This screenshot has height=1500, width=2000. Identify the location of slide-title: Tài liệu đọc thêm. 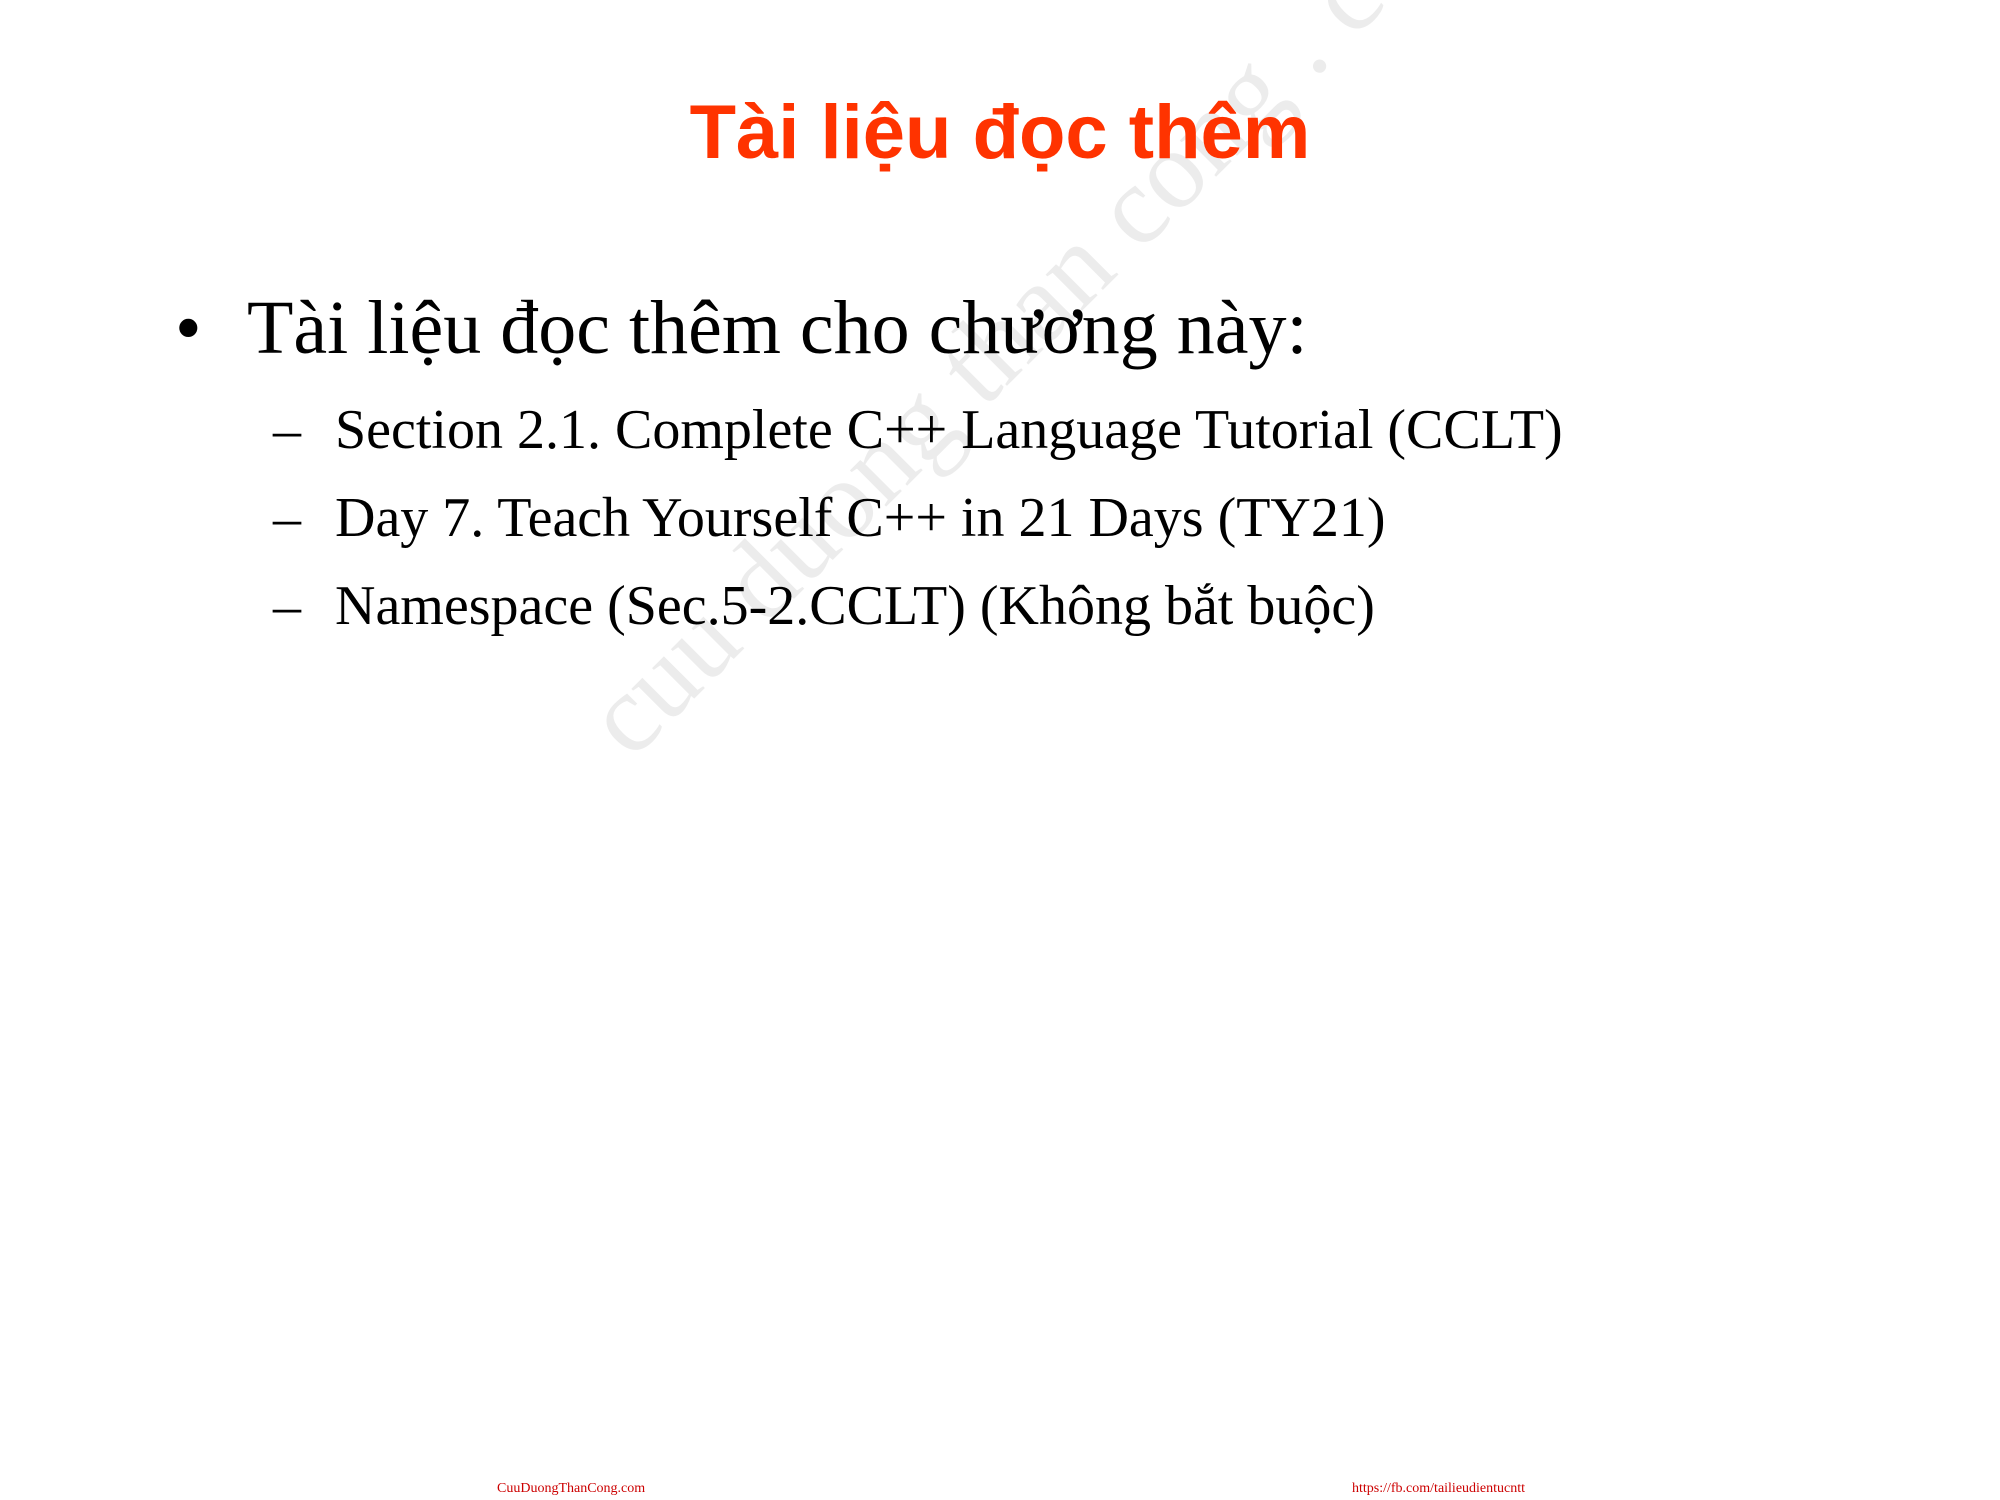
(1000, 132).